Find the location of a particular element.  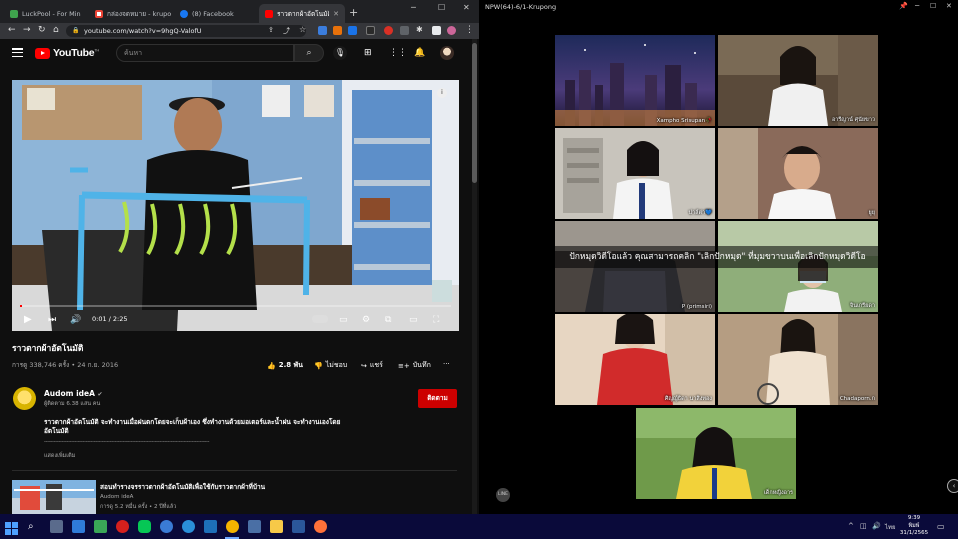

youtube-logo: YouTubeTH is located at coordinates (67, 53).